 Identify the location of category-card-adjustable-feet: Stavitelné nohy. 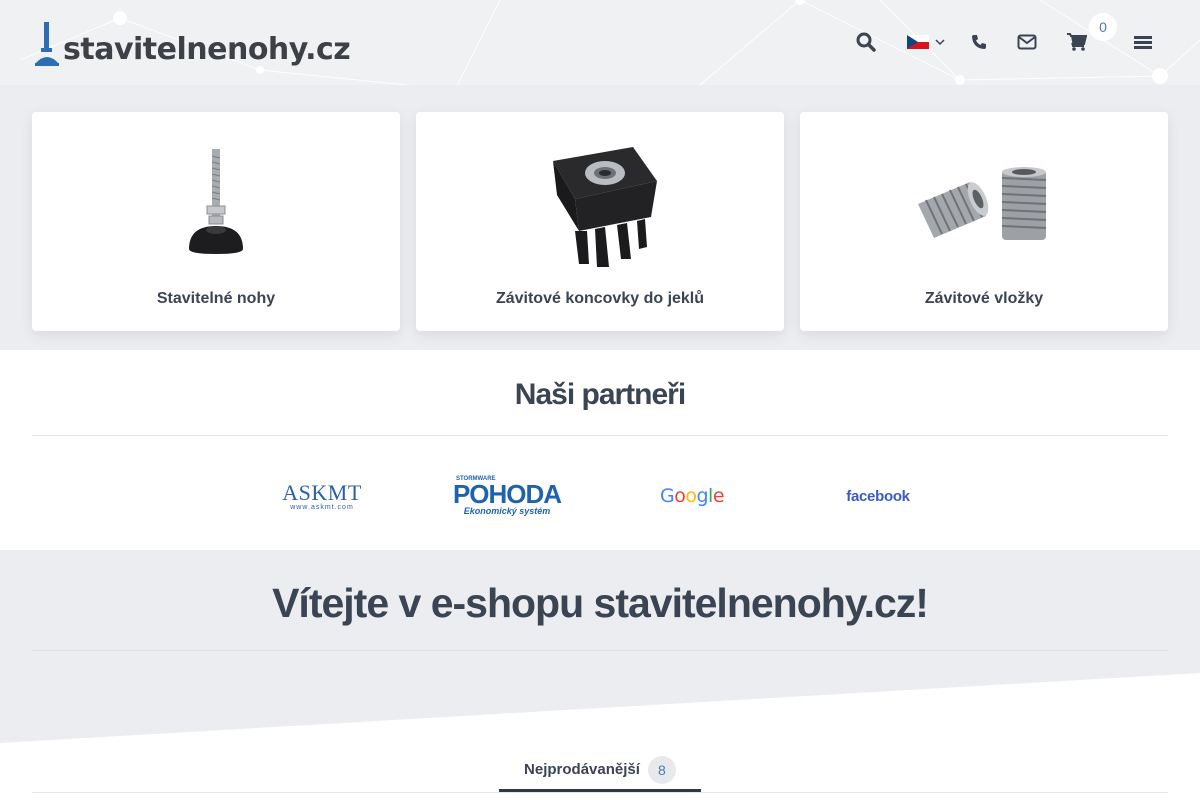
(216, 221).